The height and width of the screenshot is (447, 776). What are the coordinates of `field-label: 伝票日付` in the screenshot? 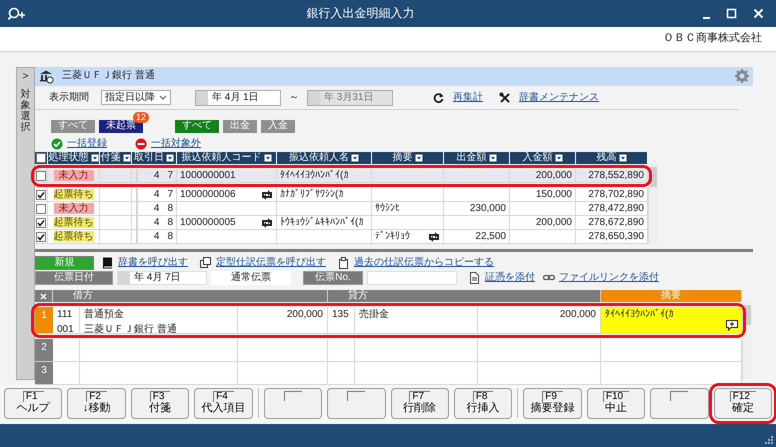 It's located at (74, 278).